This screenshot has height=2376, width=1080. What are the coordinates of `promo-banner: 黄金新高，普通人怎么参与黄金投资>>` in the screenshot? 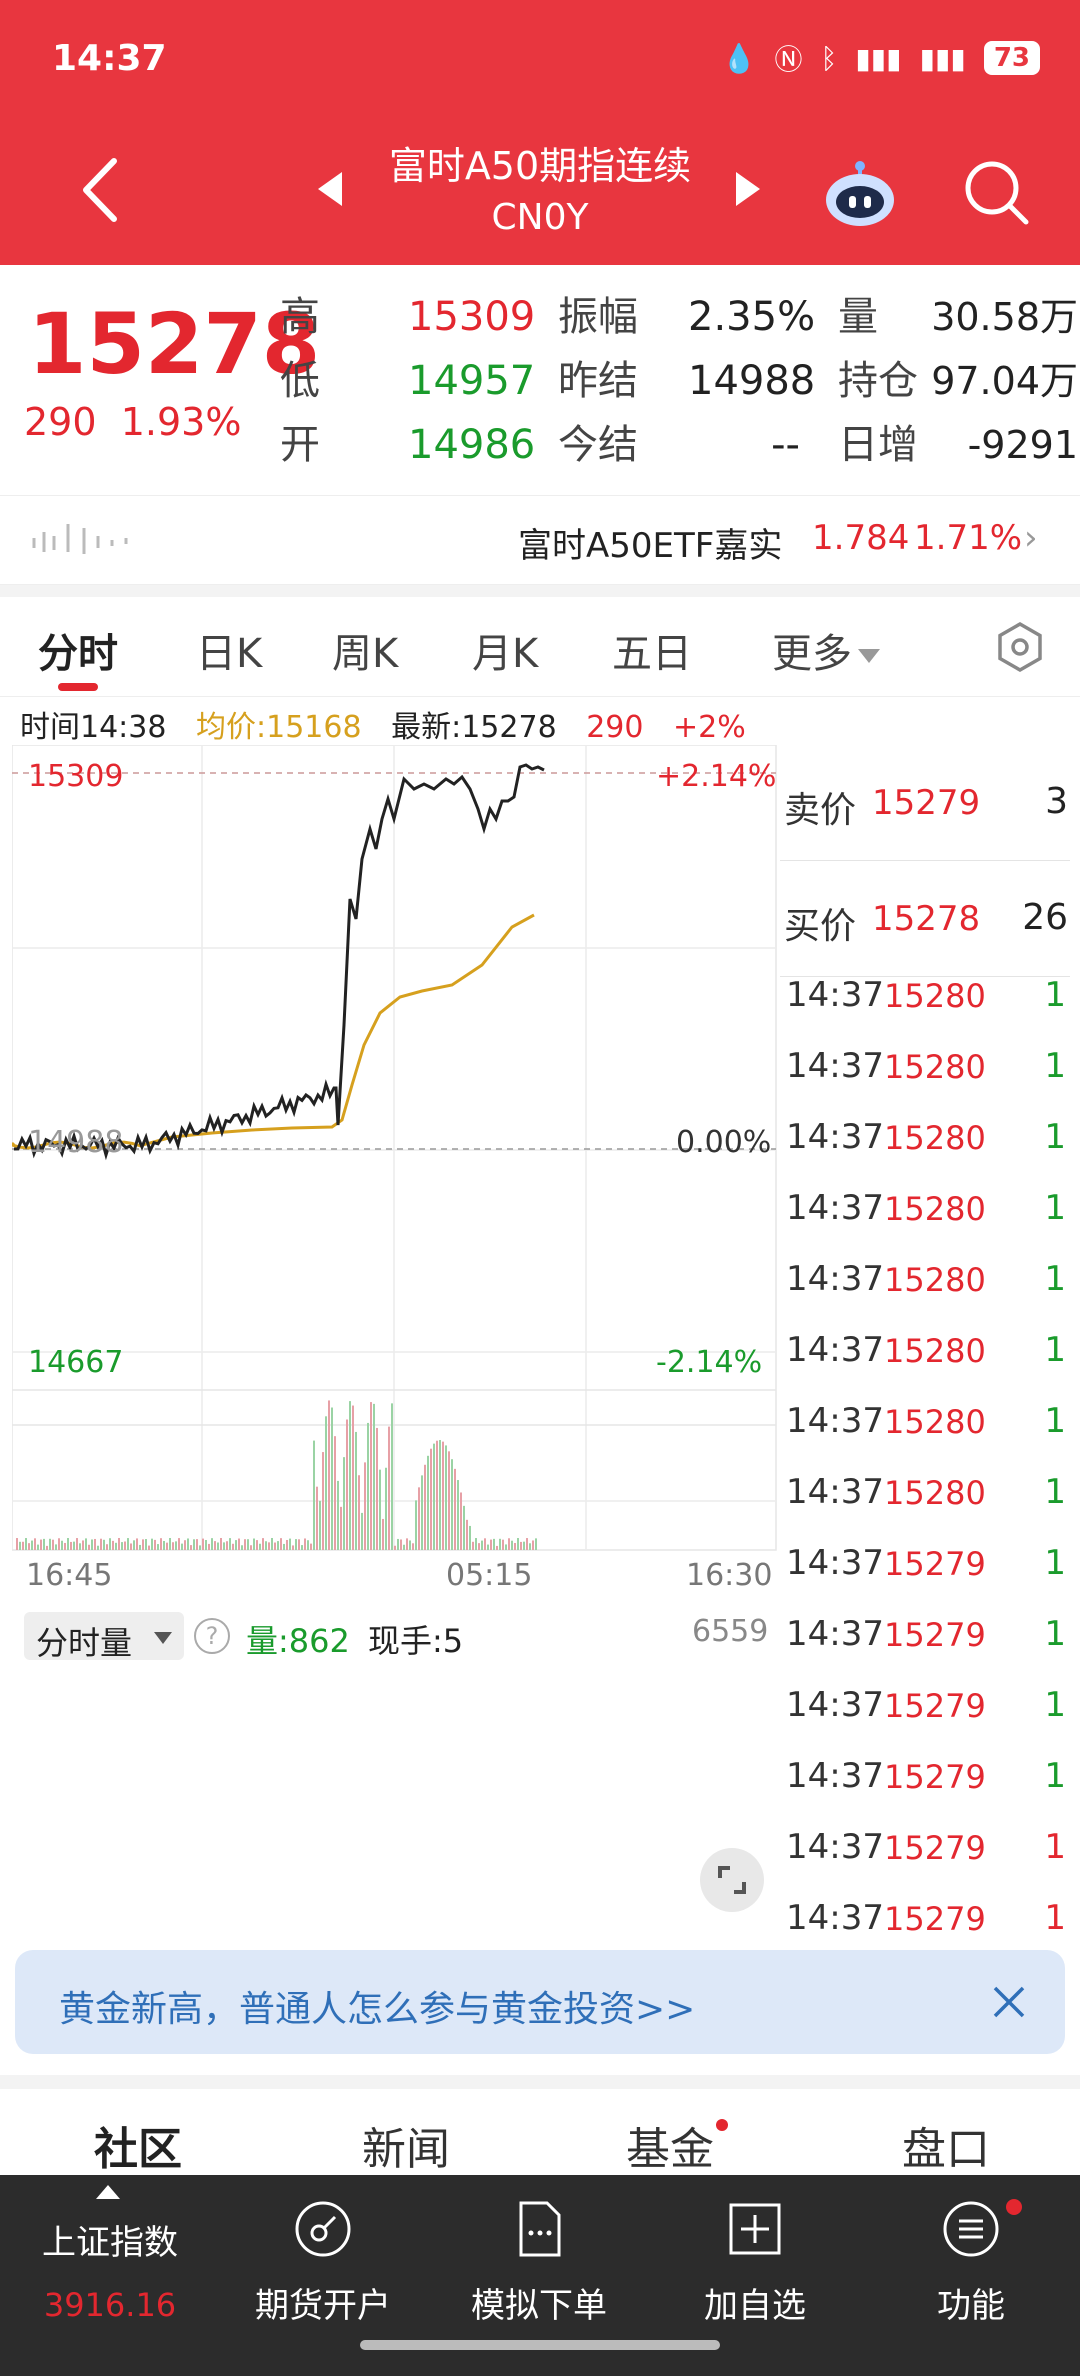 It's located at (540, 2002).